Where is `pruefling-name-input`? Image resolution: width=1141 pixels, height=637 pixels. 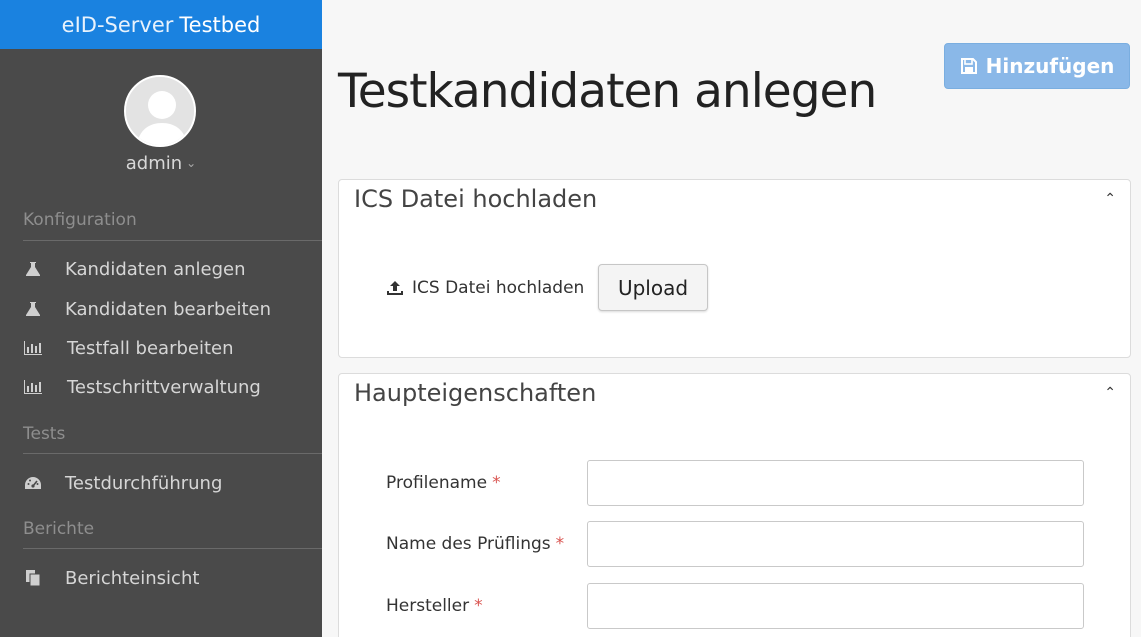 pruefling-name-input is located at coordinates (835, 544).